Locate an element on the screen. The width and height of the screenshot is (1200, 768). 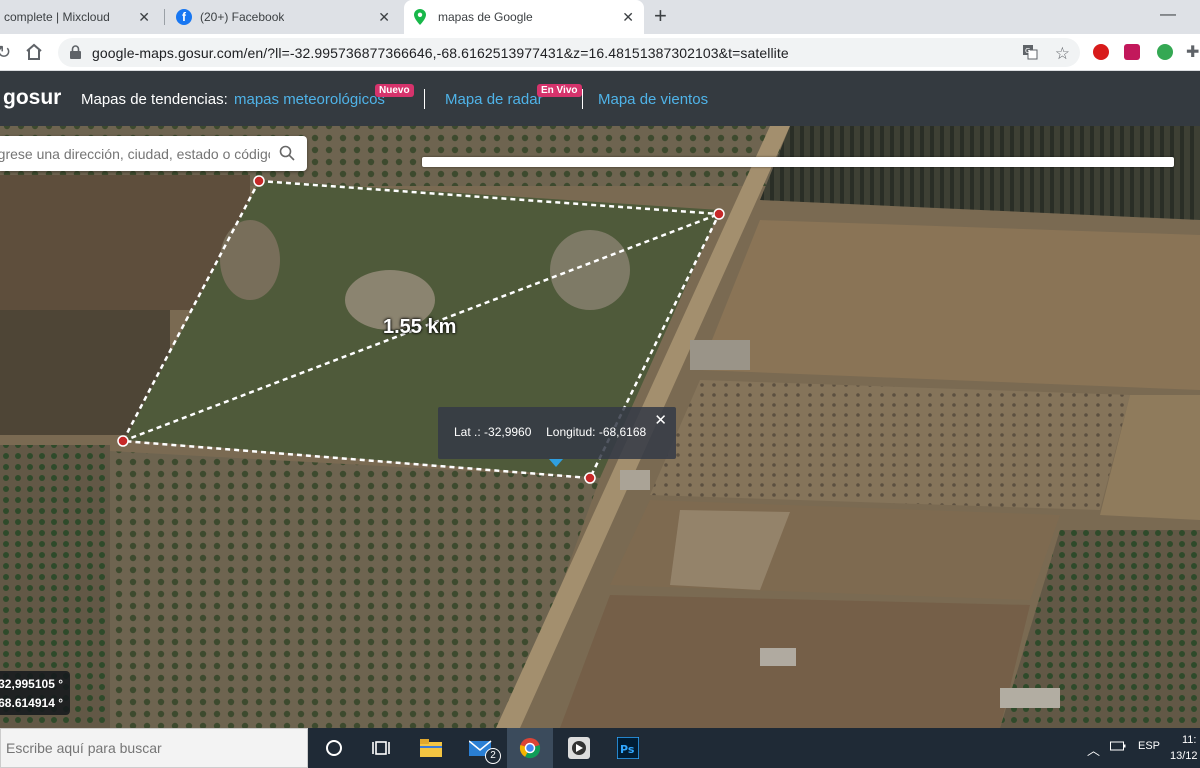
svg-text: Ps is located at coordinates (627, 749).